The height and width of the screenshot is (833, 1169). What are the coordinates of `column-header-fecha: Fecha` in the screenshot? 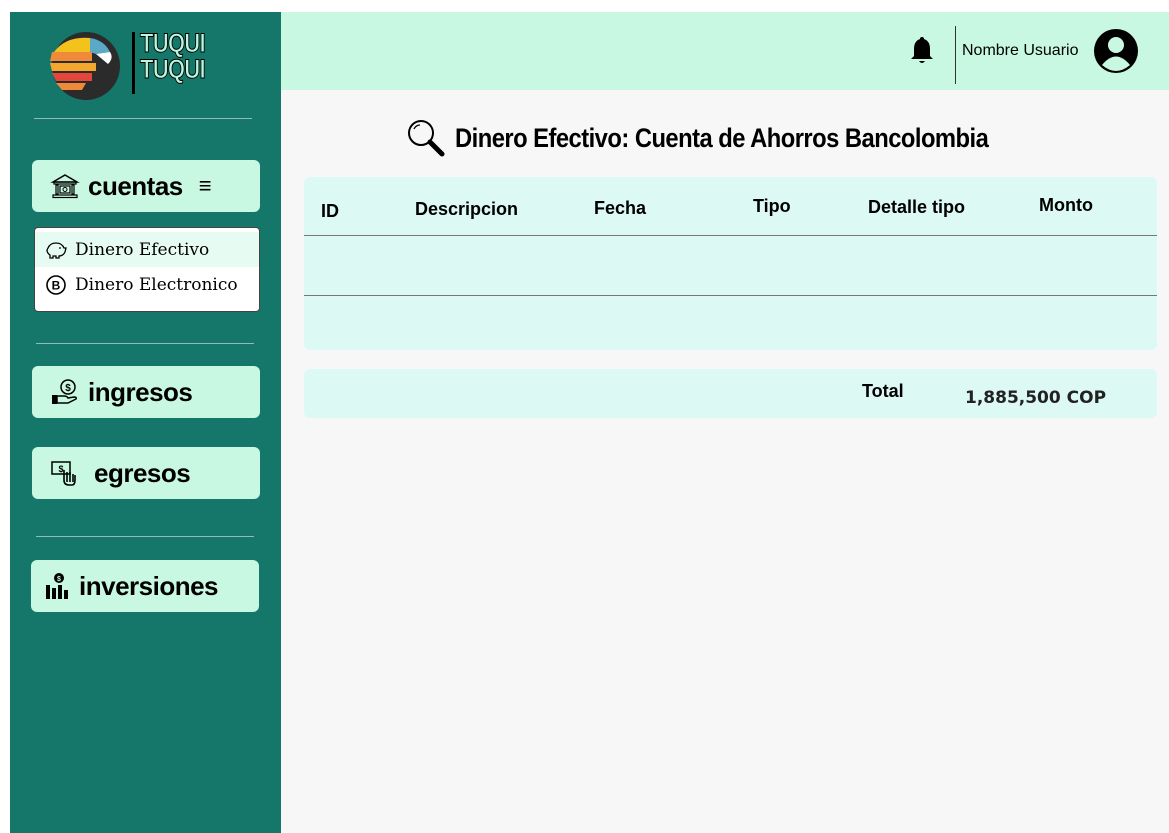 It's located at (620, 208).